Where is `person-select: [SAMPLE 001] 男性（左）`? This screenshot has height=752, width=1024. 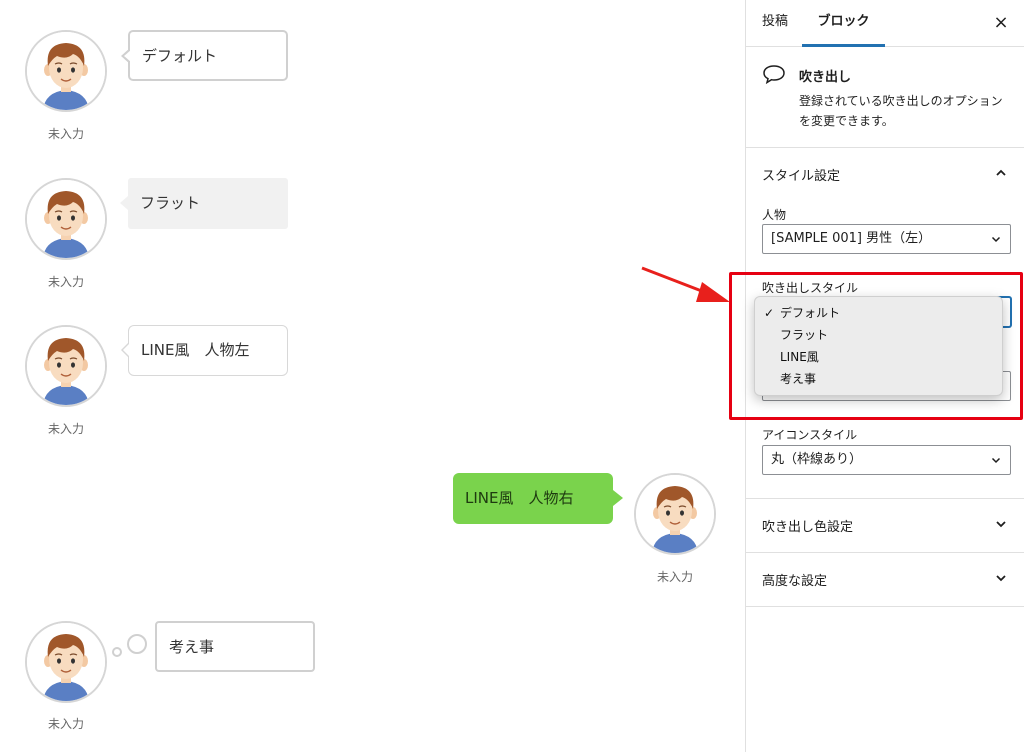
person-select: [SAMPLE 001] 男性（左） is located at coordinates (886, 239).